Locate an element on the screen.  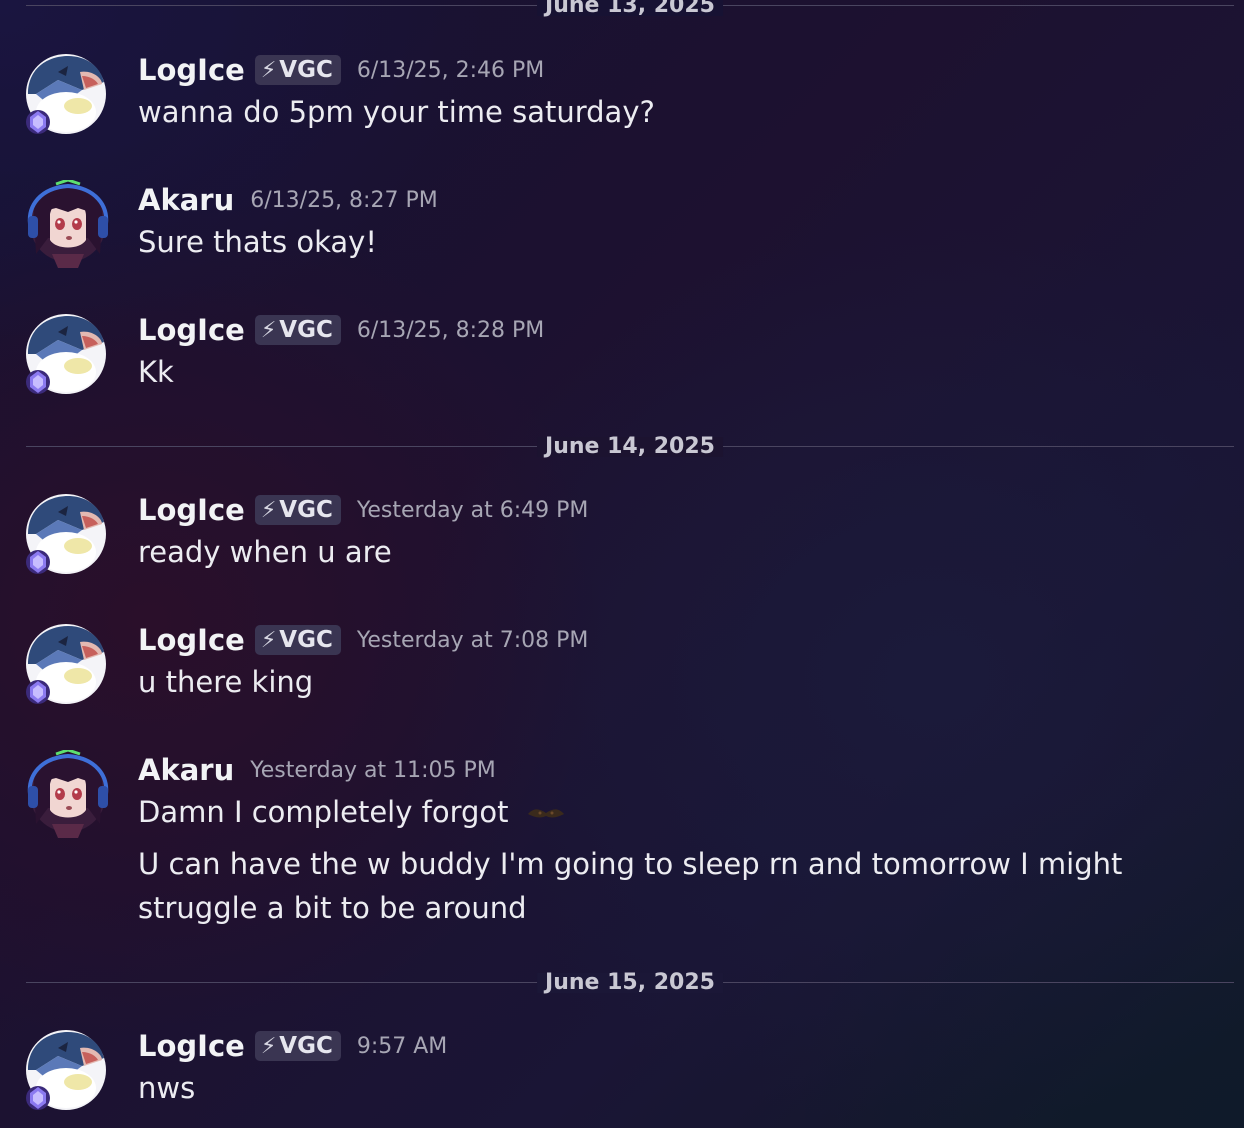
message-text: Kk is located at coordinates (156, 372).